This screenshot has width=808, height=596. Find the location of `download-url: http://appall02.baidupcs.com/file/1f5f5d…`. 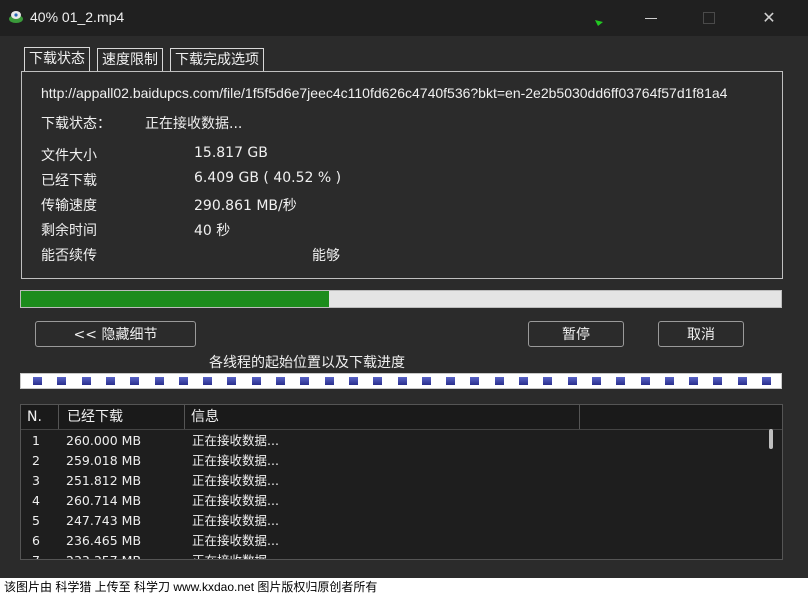

download-url: http://appall02.baidupcs.com/file/1f5f5d… is located at coordinates (384, 93).